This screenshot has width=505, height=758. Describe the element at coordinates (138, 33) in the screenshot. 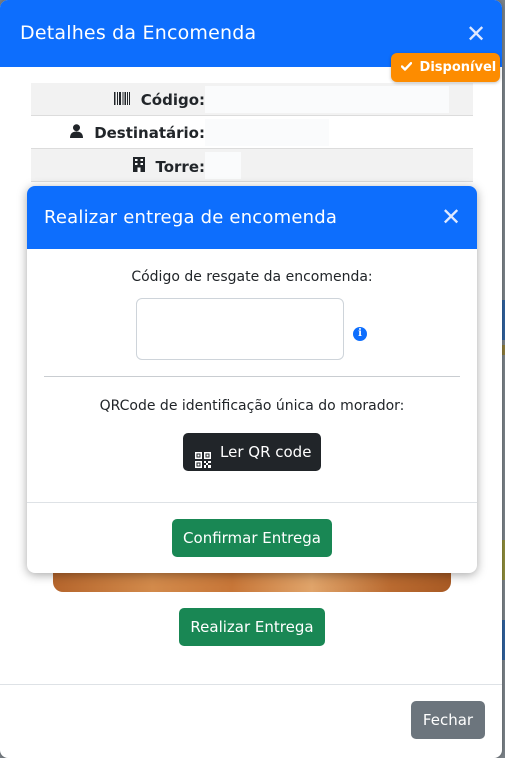

I see `modal-title: Detalhes da Encomenda` at that location.